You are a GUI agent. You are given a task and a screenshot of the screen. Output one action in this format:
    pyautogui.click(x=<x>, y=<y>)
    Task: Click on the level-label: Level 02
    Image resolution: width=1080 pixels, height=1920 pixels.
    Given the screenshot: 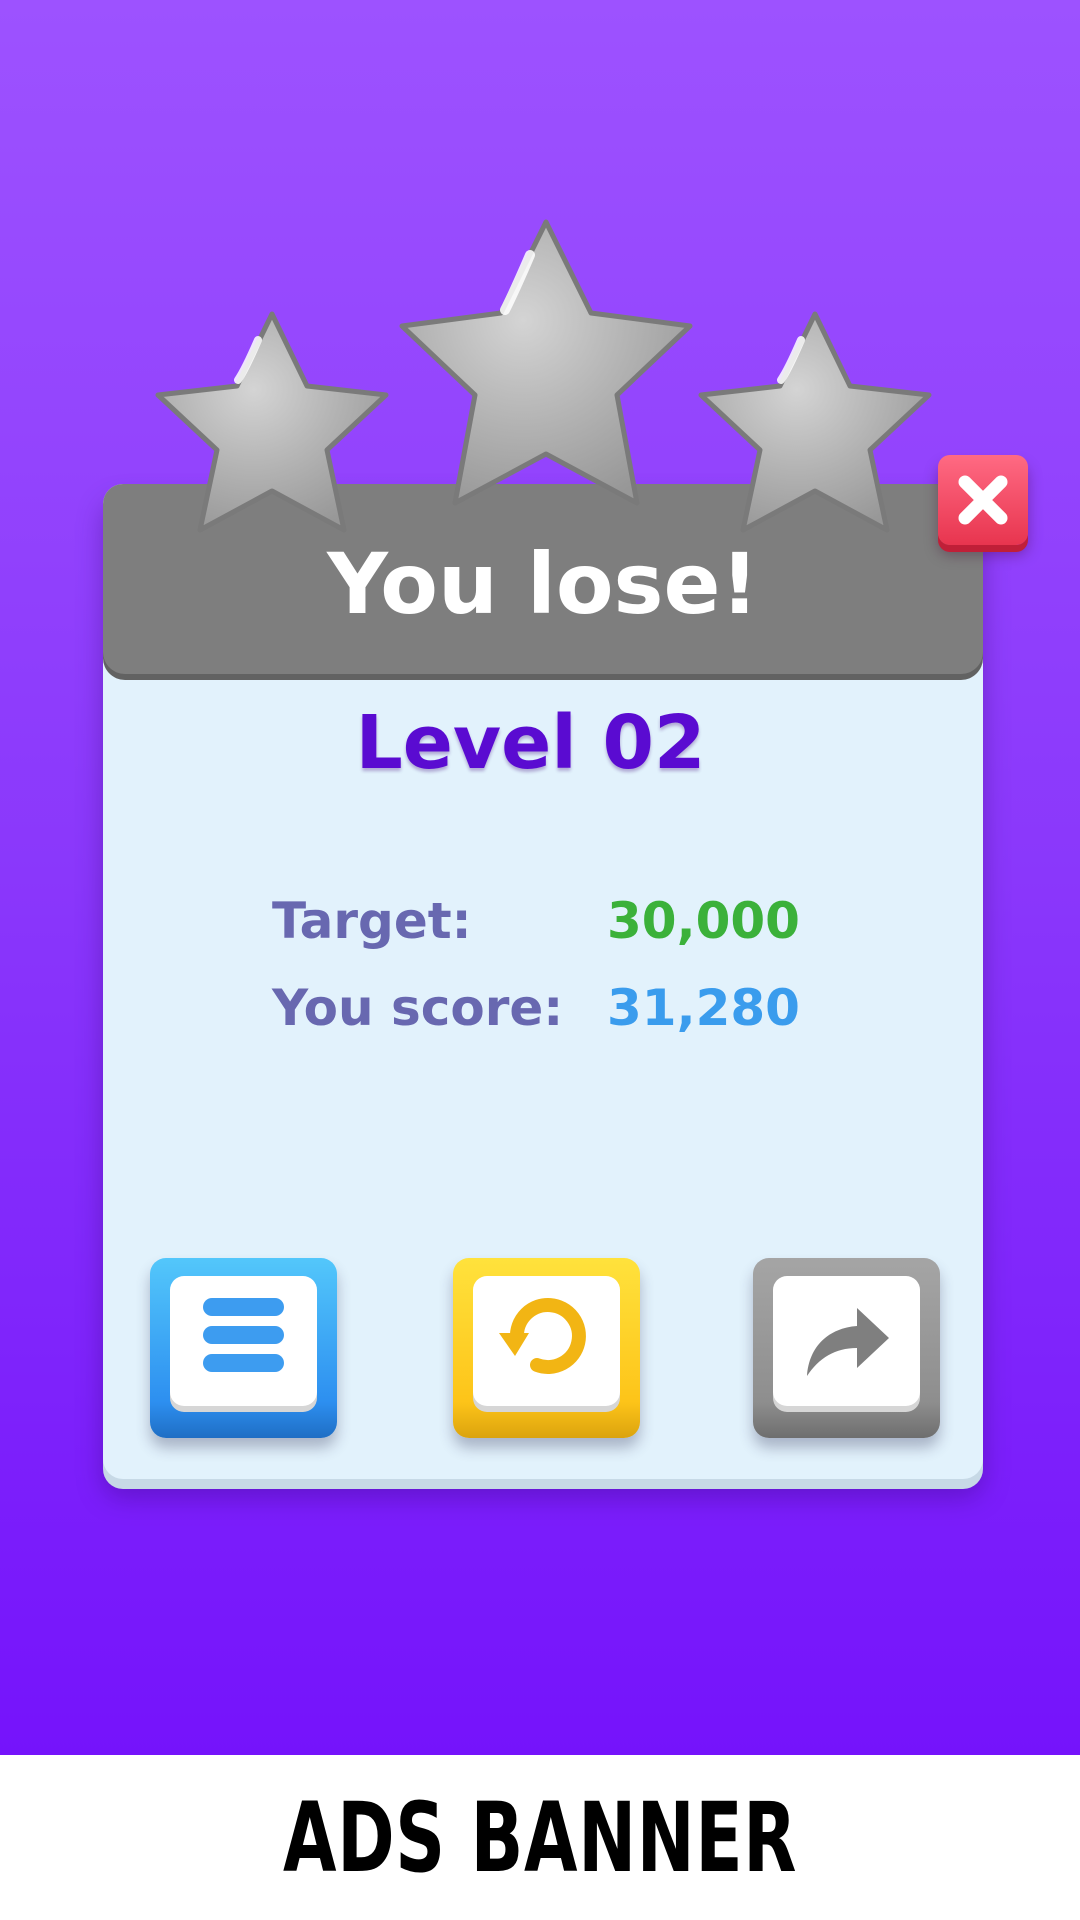 What is the action you would take?
    pyautogui.click(x=530, y=743)
    